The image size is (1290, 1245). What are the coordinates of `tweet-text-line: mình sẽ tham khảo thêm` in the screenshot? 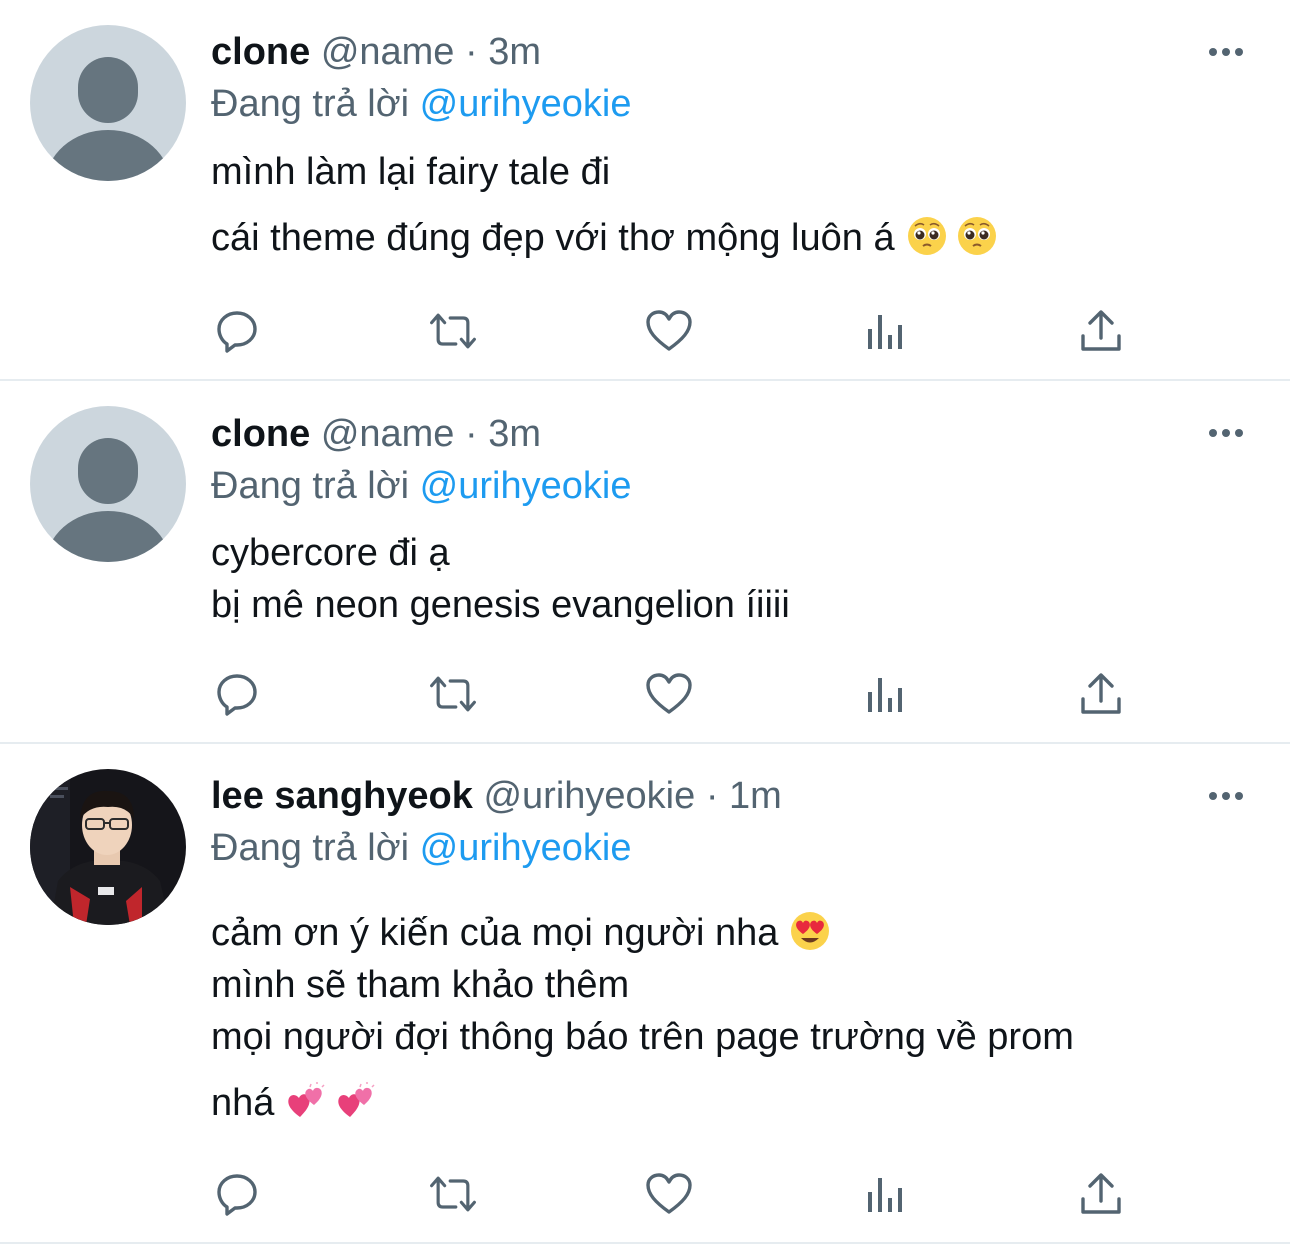 It's located at (420, 985).